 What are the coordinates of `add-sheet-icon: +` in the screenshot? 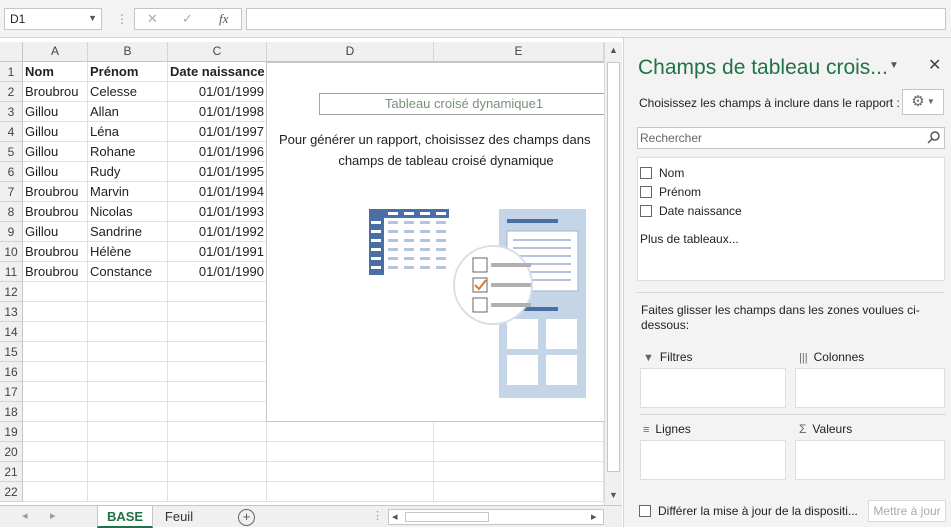 It's located at (246, 517).